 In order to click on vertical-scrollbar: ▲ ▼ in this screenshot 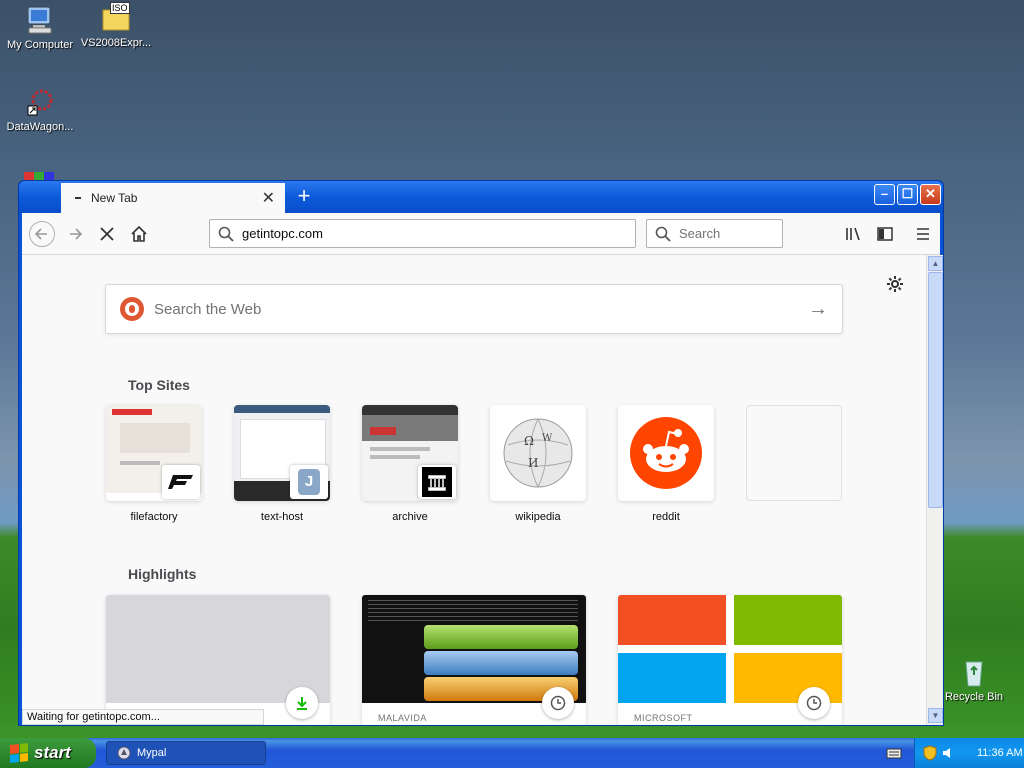, I will do `click(934, 490)`.